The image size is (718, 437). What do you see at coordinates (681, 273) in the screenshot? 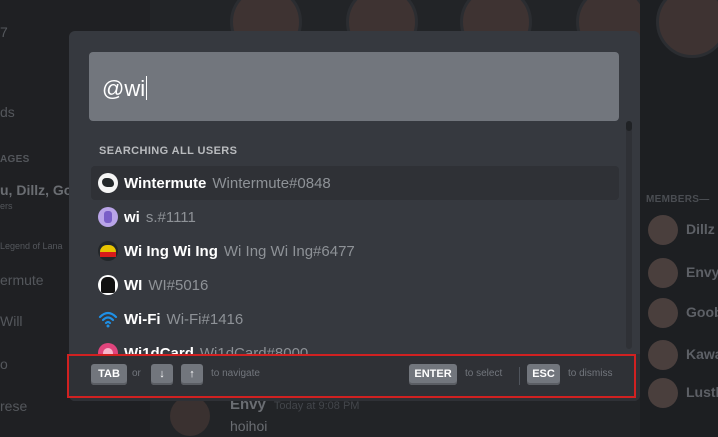
I see `member-item: Envy` at bounding box center [681, 273].